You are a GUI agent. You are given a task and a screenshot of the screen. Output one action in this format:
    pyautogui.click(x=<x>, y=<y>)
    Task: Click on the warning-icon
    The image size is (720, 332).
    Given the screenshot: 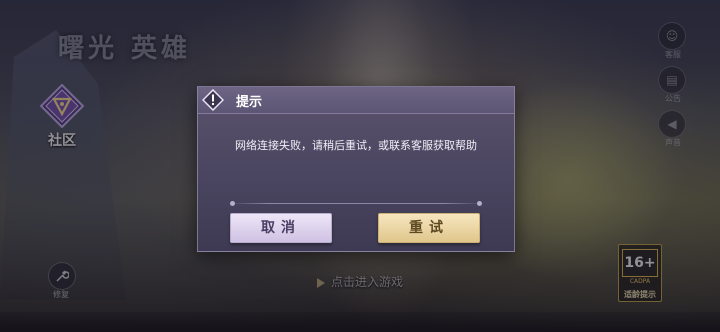 What is the action you would take?
    pyautogui.click(x=213, y=100)
    